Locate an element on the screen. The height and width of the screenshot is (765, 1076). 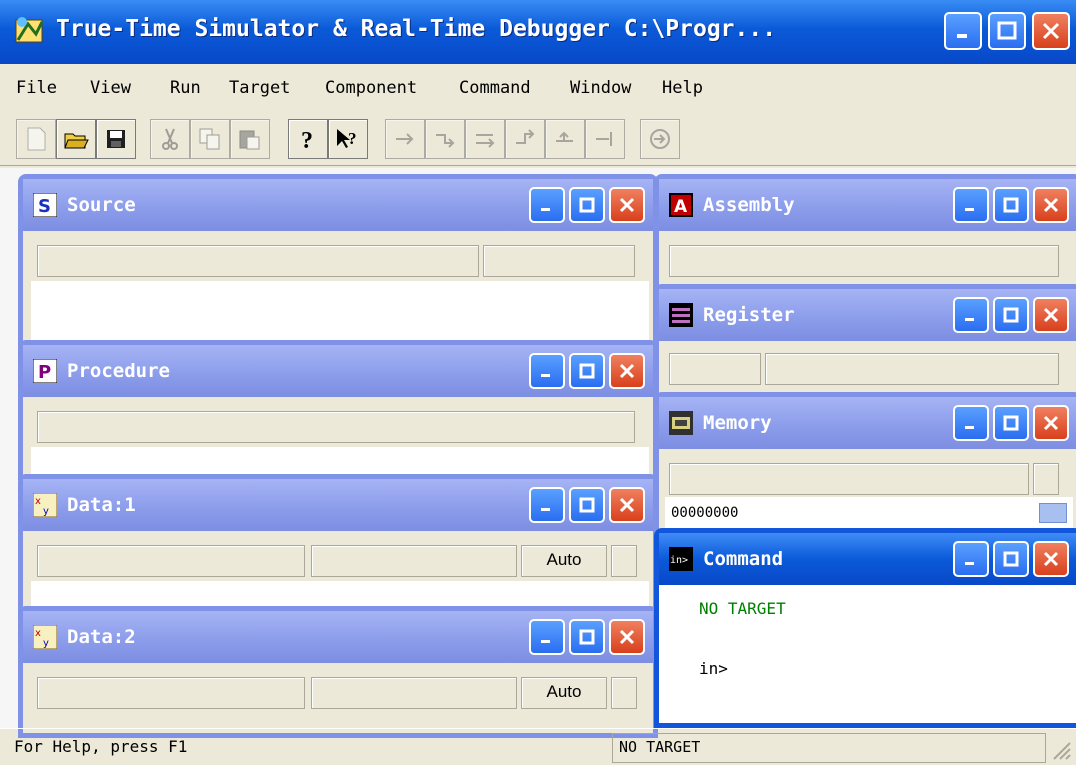
start-button is located at coordinates (405, 139).